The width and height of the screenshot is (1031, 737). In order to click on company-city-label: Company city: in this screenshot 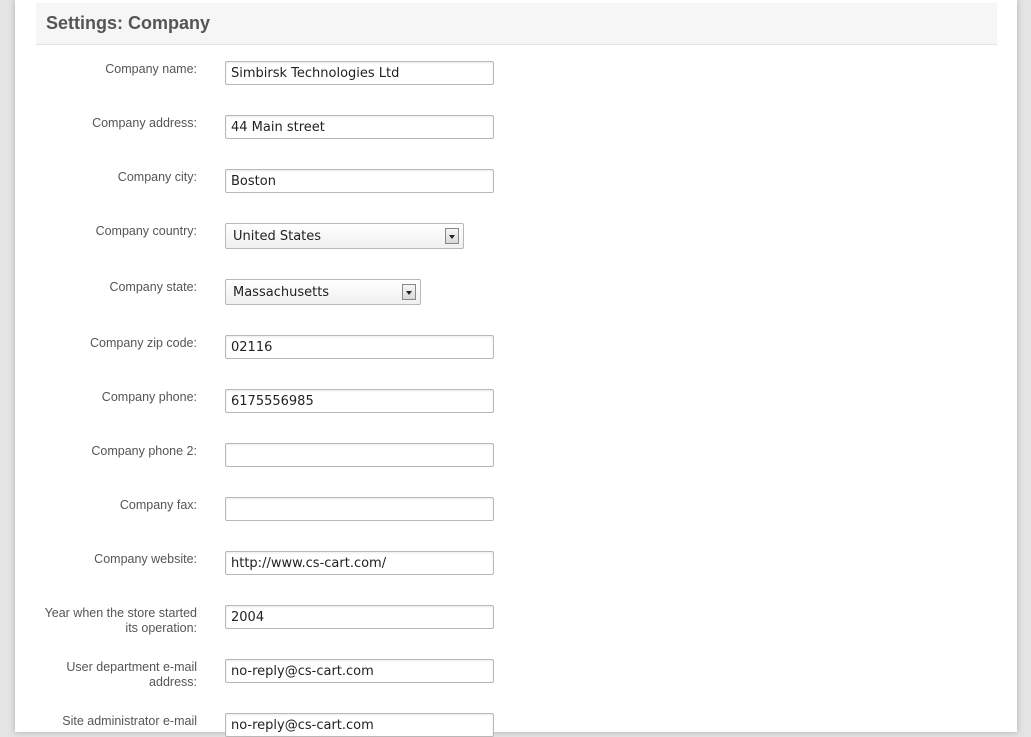, I will do `click(157, 177)`.